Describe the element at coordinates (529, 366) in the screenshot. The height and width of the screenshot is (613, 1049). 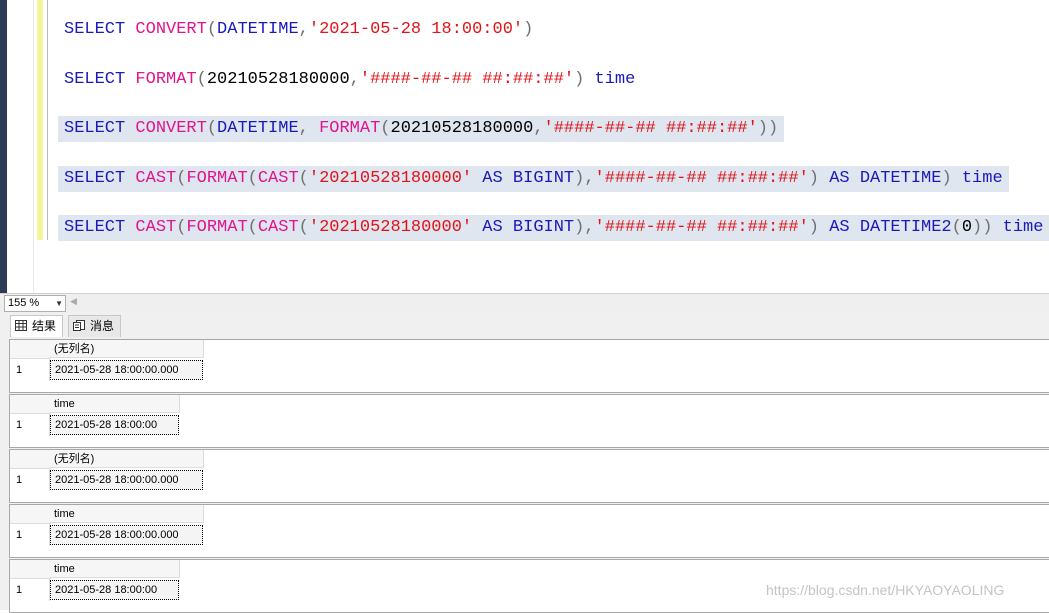
I see `result-grid-1: (无列名) 1 2021-05-28 18:00:00.000` at that location.